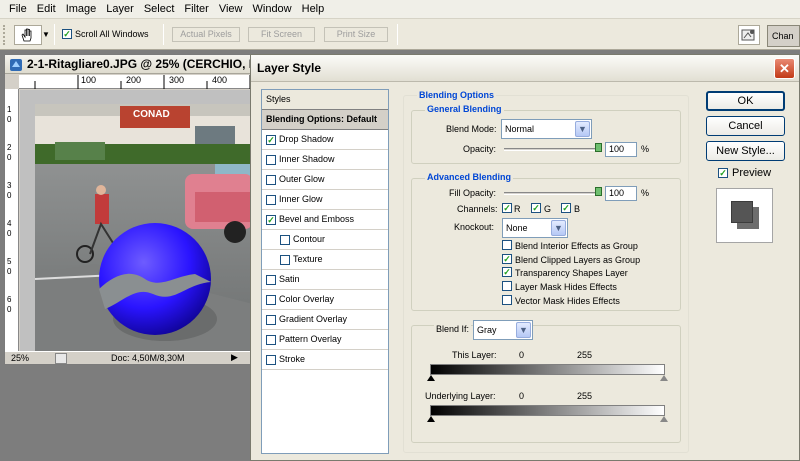  Describe the element at coordinates (431, 419) in the screenshot. I see `underlying-black-slider` at that location.